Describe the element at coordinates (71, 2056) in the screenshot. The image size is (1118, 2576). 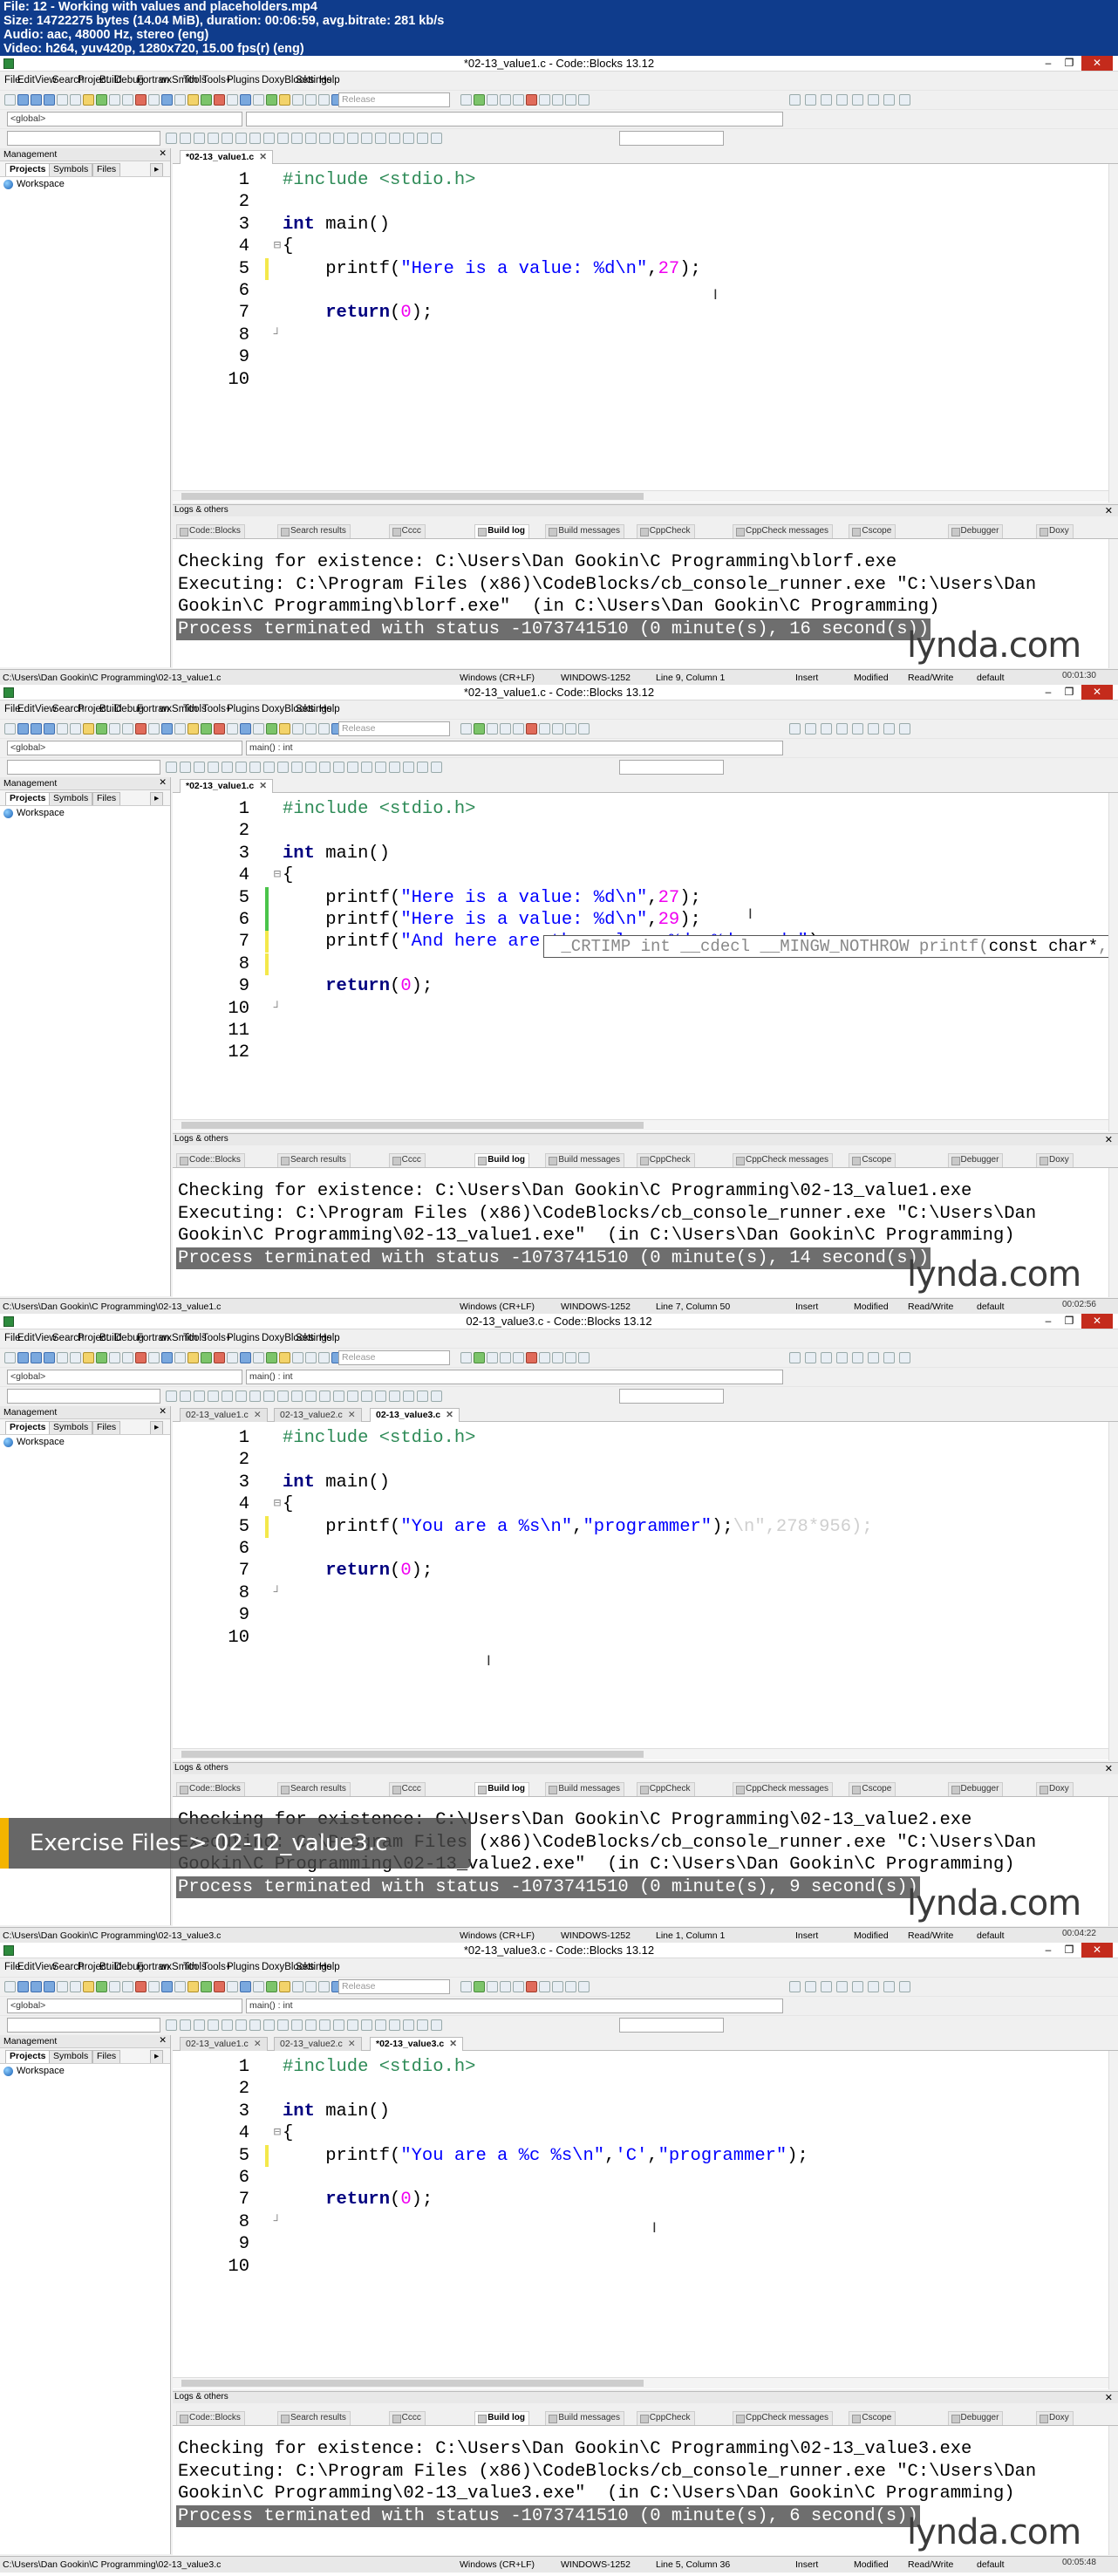
I see `tab-symbols: Symbols` at that location.